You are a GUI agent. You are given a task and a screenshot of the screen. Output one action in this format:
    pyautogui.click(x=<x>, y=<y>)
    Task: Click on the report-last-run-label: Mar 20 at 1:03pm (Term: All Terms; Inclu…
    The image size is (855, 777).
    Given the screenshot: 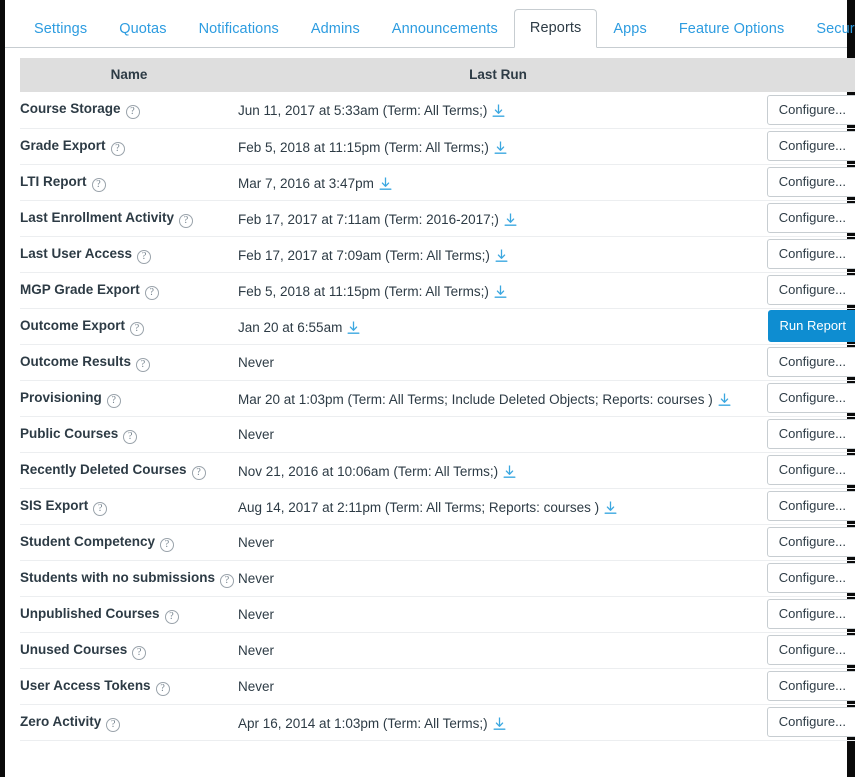 What is the action you would take?
    pyautogui.click(x=475, y=399)
    